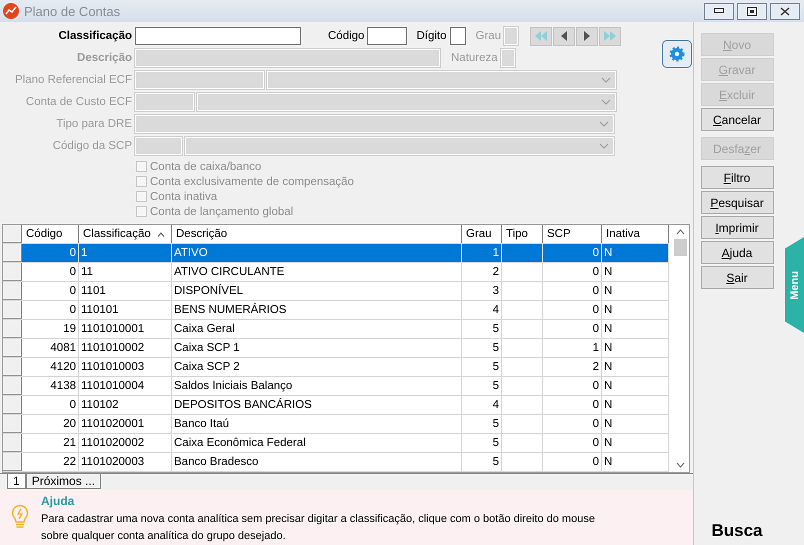  I want to click on checkbox-label: Conta exclusivamente de compensação, so click(252, 182).